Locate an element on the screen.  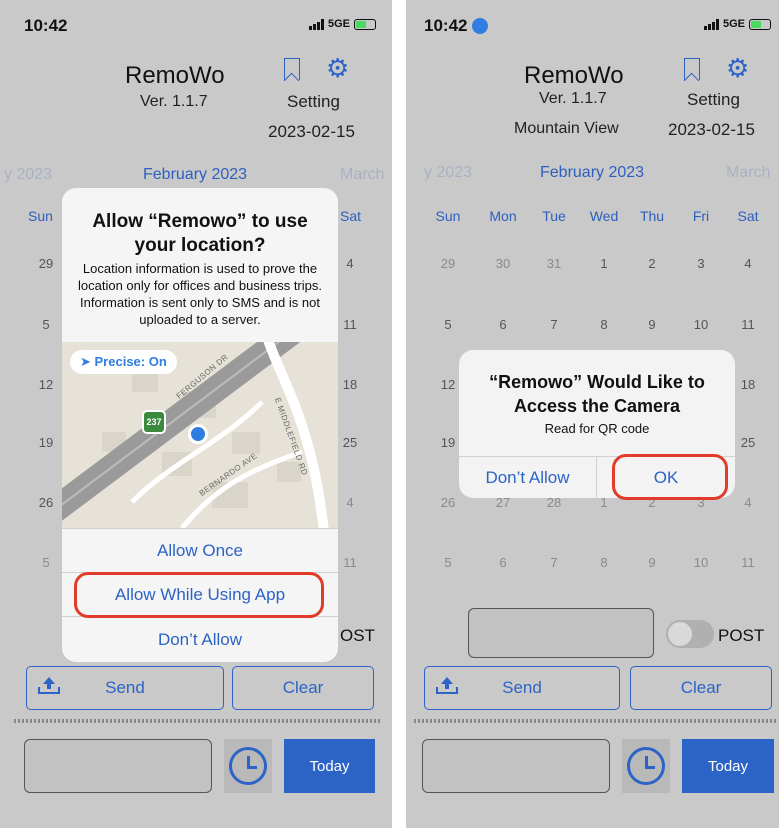
calendar-day: 4 is located at coordinates (748, 263).